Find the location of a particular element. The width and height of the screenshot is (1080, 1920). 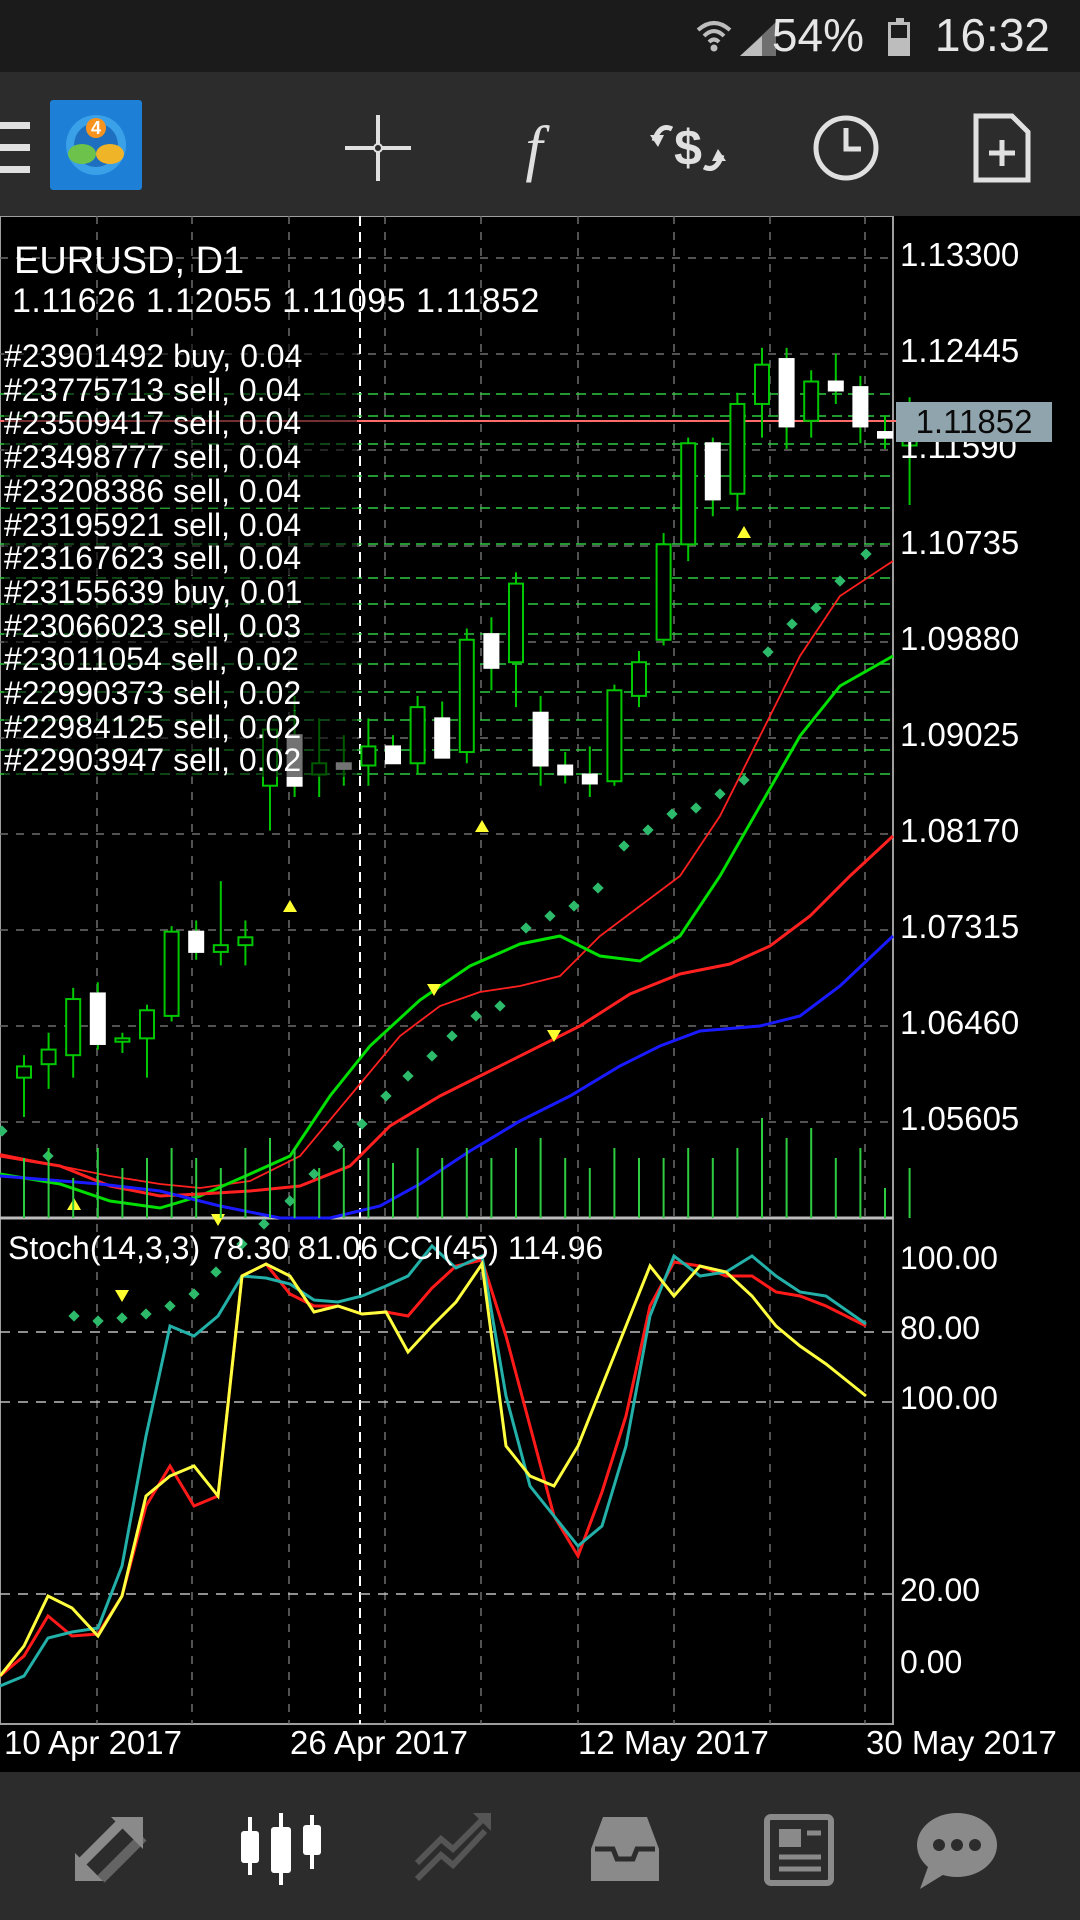

quotes-icon is located at coordinates (111, 1849).